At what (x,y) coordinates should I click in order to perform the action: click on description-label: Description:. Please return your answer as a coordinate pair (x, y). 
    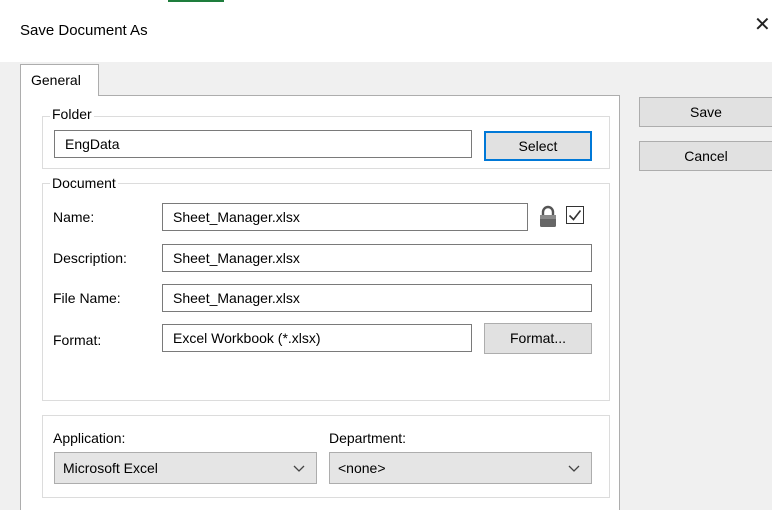
    Looking at the image, I should click on (90, 258).